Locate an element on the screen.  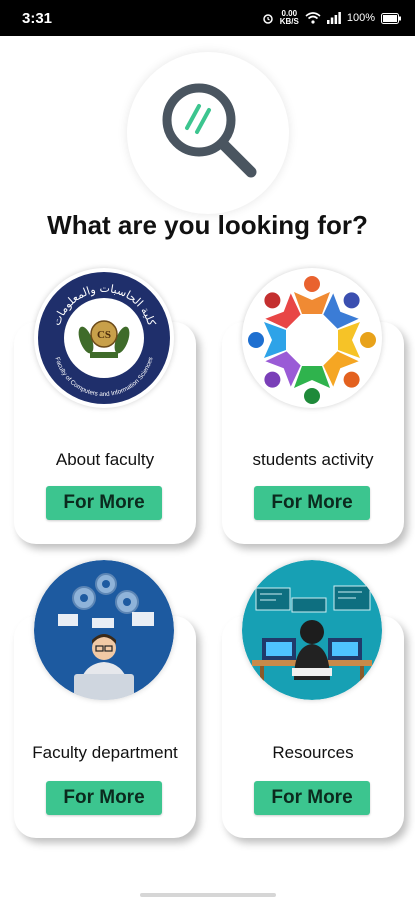
card-title-resources: Resources is located at coordinates (313, 752).